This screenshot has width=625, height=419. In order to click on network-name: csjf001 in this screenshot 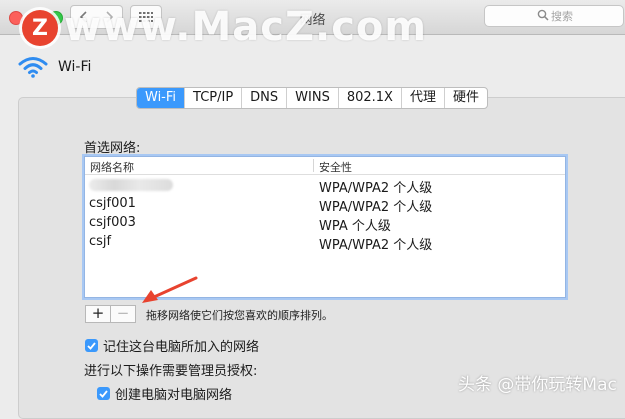, I will do `click(112, 203)`.